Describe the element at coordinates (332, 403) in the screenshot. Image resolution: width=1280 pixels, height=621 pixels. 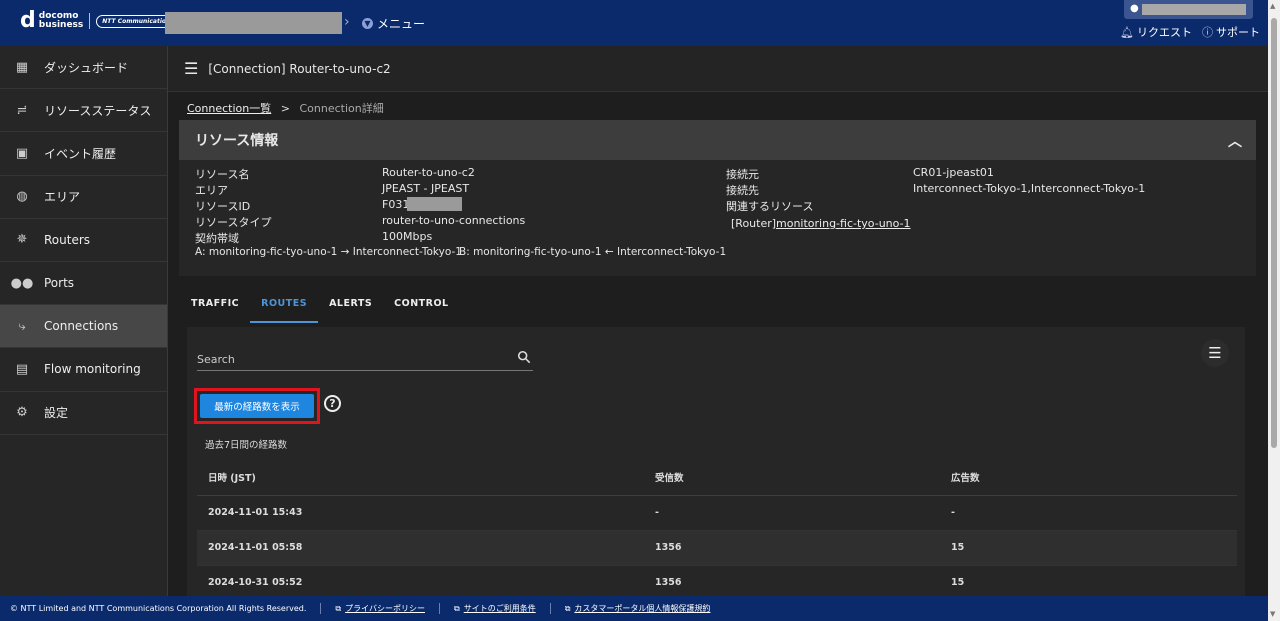
I see `help-icon: ?` at that location.